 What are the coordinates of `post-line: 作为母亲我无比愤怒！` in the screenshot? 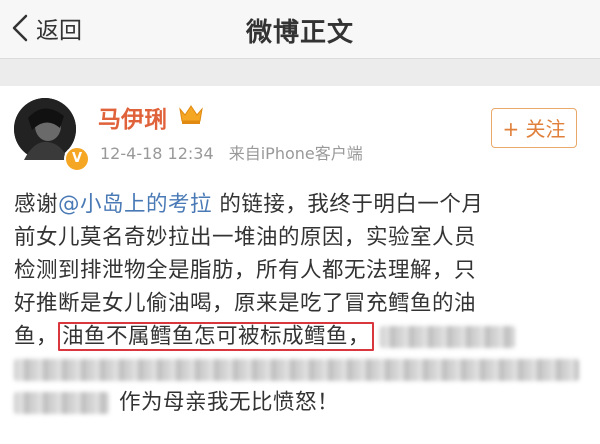 It's located at (301, 402).